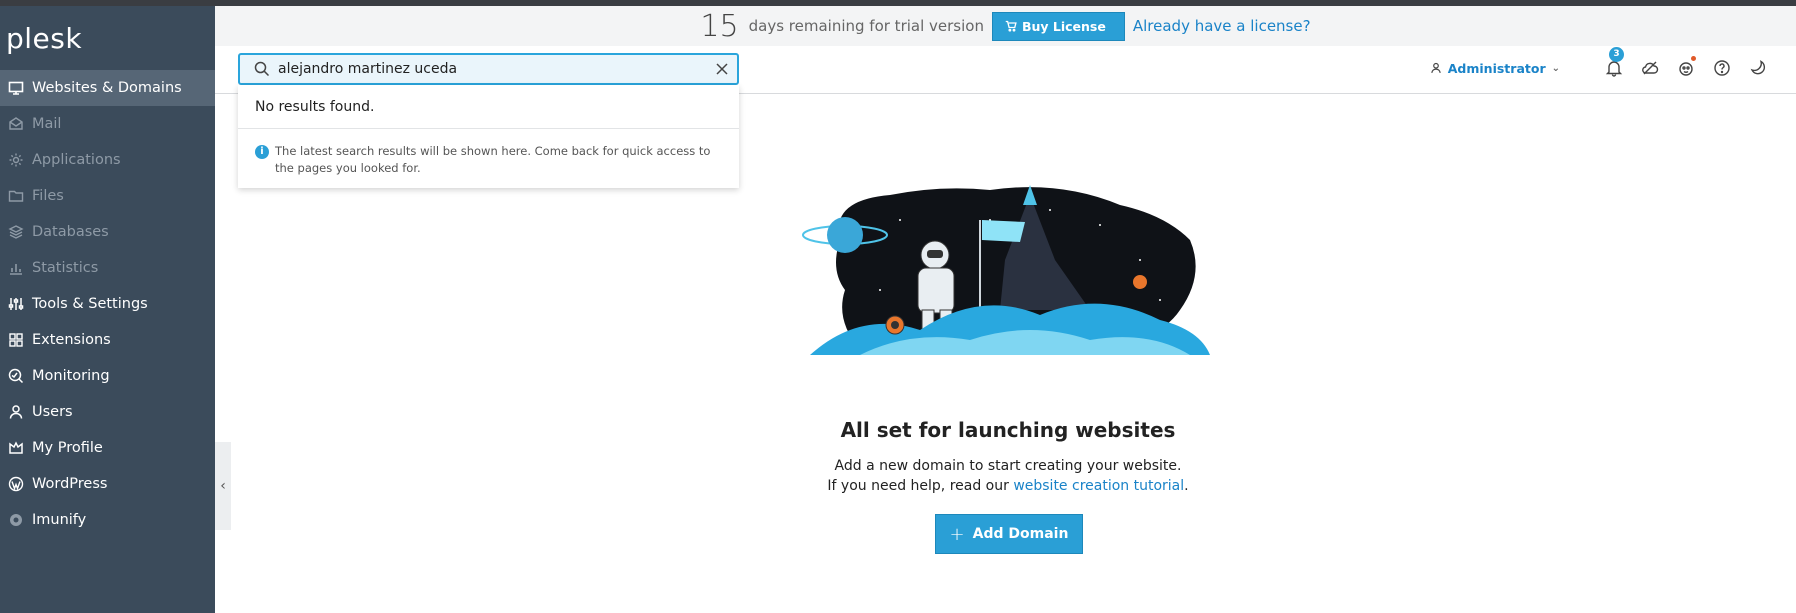 This screenshot has width=1796, height=613. What do you see at coordinates (16, 448) in the screenshot?
I see `profile-icon` at bounding box center [16, 448].